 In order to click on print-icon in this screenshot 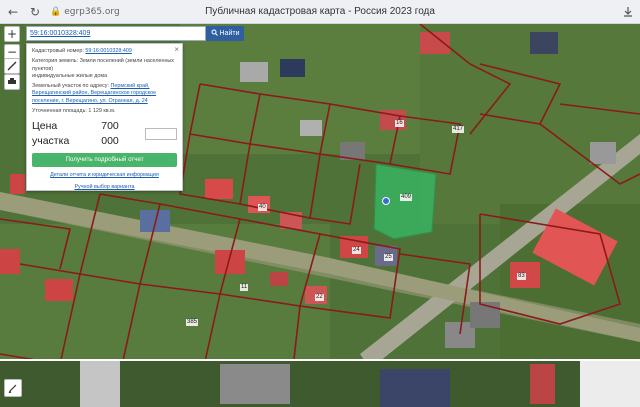, I will do `click(12, 82)`.